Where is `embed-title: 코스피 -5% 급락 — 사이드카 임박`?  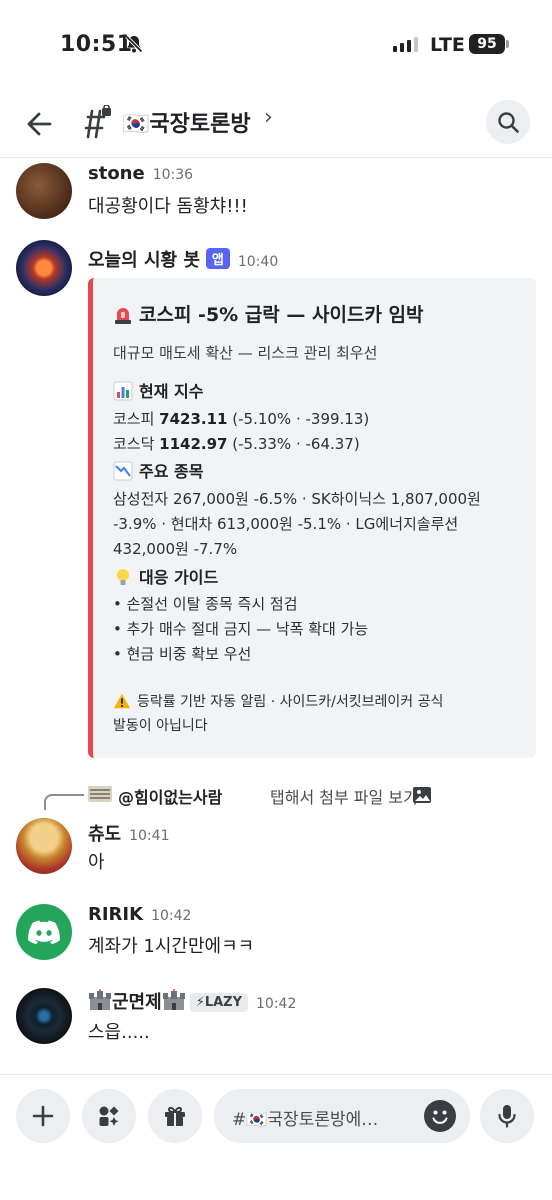
embed-title: 코스피 -5% 급락 — 사이드카 임박 is located at coordinates (268, 313).